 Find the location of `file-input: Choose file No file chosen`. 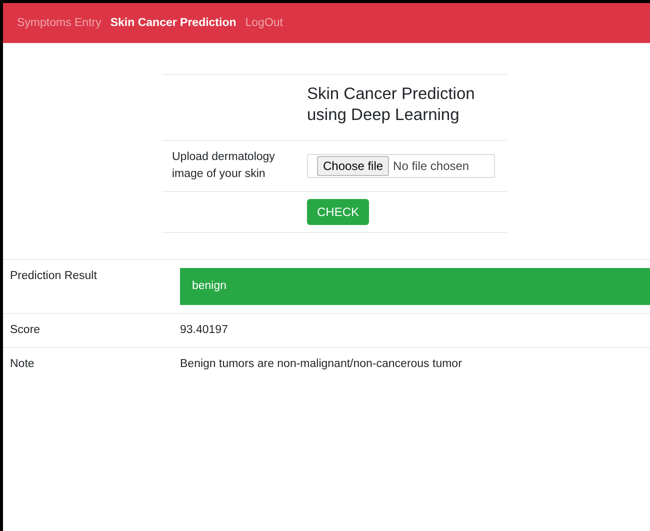

file-input: Choose file No file chosen is located at coordinates (401, 166).